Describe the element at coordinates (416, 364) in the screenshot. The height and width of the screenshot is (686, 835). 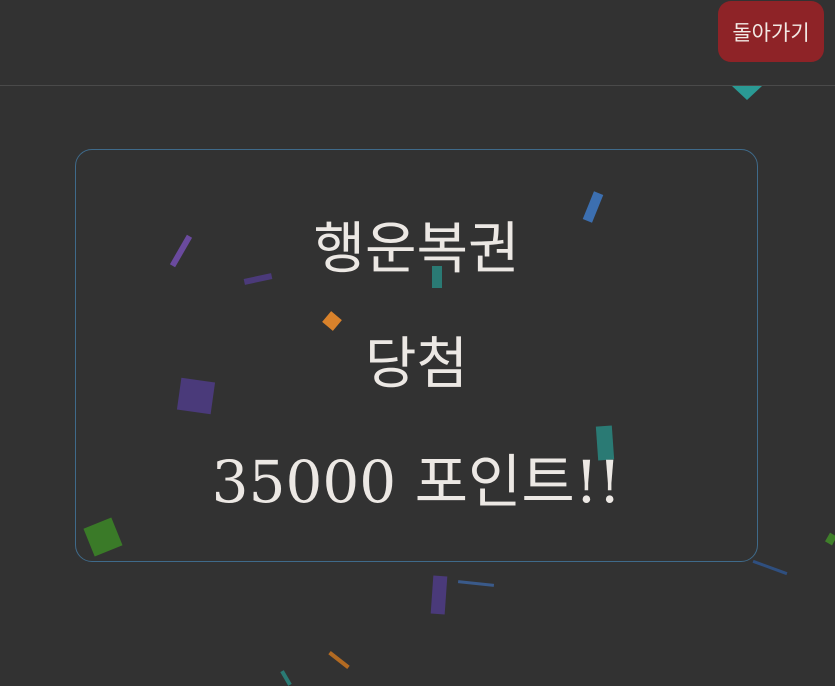
I see `win-status: 당첨` at that location.